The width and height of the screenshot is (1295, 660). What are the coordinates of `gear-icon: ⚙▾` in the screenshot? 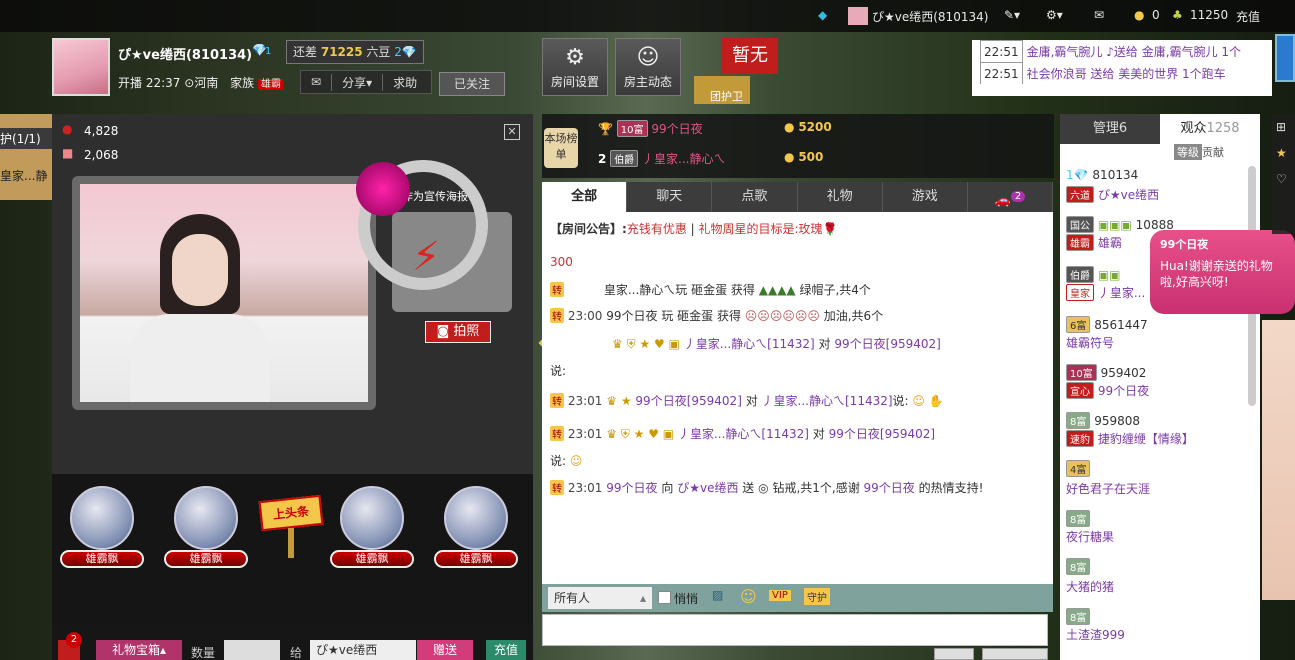 It's located at (1054, 15).